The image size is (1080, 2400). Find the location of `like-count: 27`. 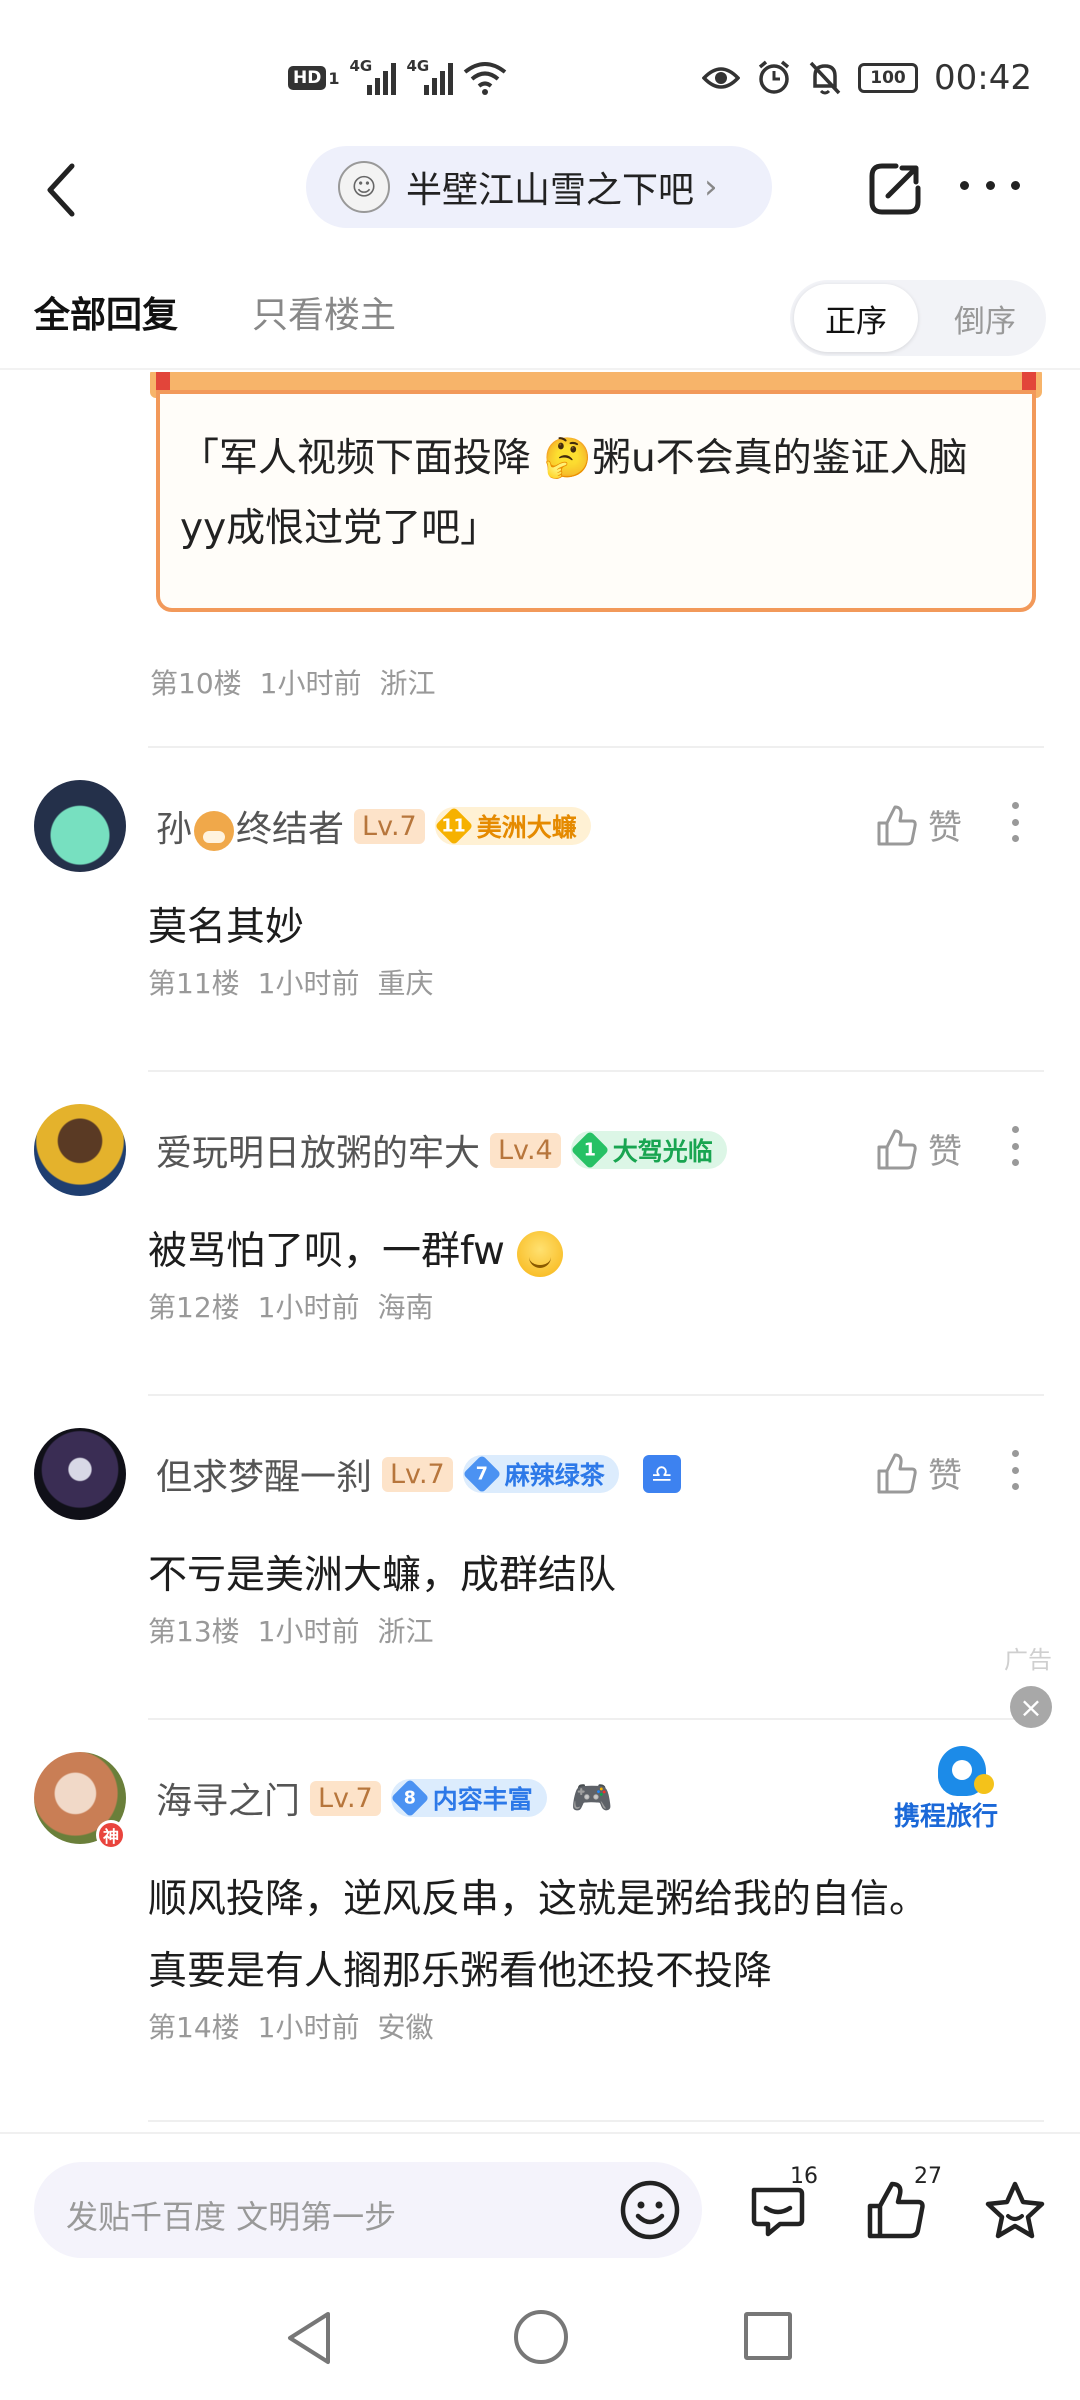

like-count: 27 is located at coordinates (928, 2176).